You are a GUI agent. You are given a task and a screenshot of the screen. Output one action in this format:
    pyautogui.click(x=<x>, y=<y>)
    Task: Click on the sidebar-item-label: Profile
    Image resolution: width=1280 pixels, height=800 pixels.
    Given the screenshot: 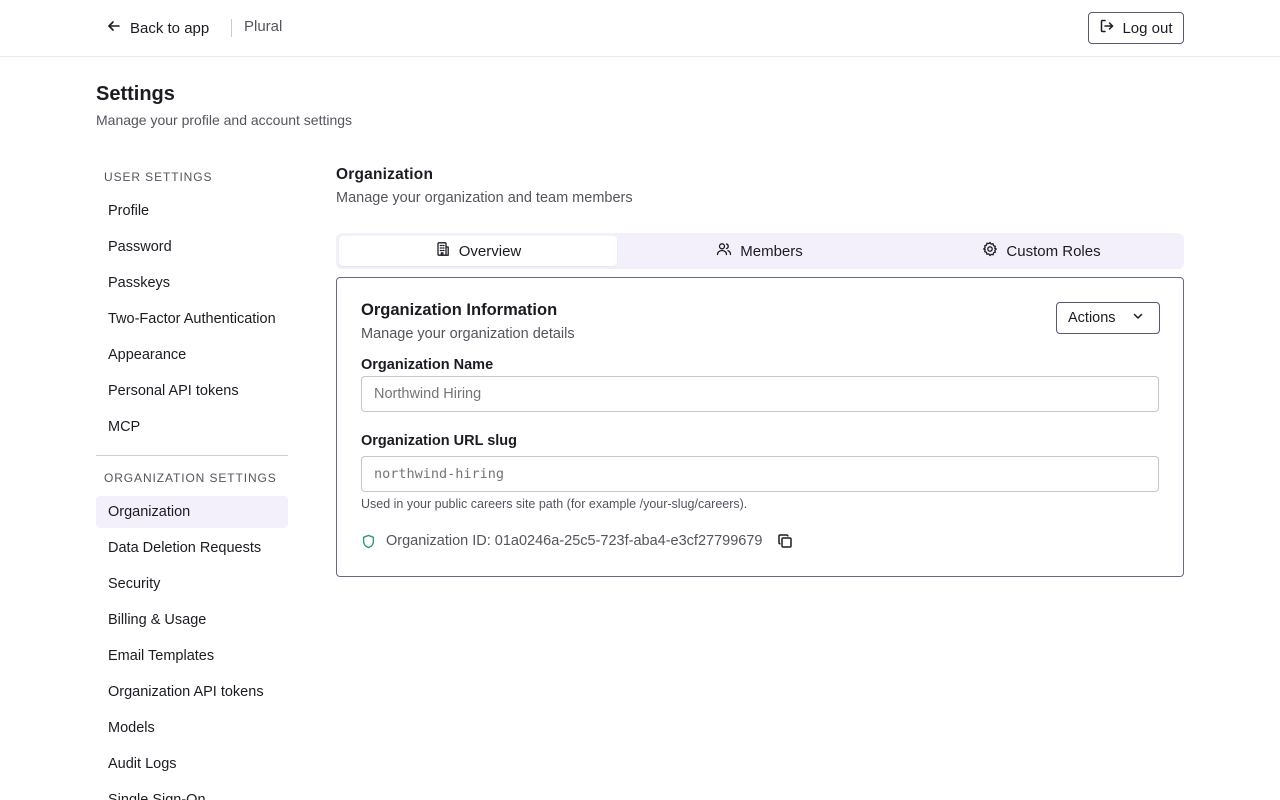 What is the action you would take?
    pyautogui.click(x=129, y=211)
    